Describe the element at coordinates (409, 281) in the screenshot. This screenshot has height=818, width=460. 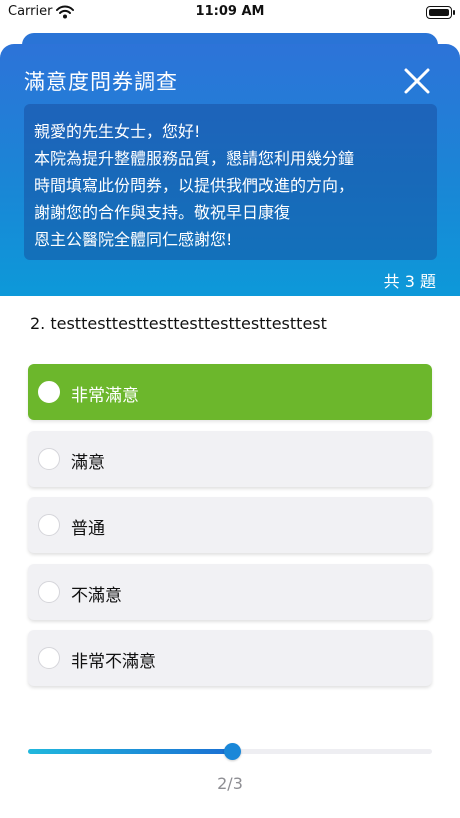
I see `question-count: 共 3 題` at that location.